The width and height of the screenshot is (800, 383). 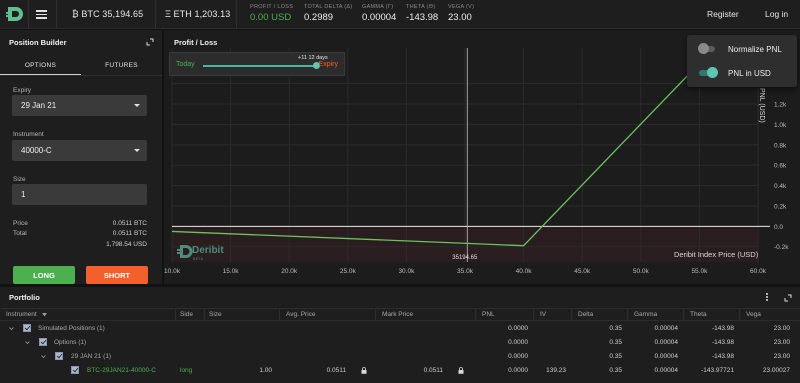 I want to click on normalize-pnl-toggle: Normalize PNL, so click(x=742, y=49).